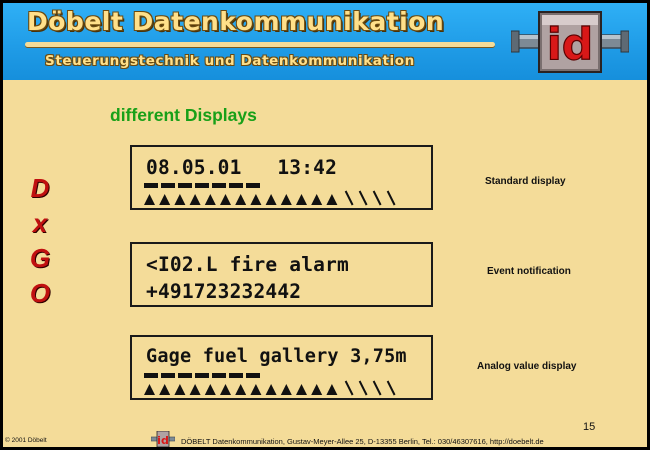 This screenshot has height=450, width=650. I want to click on footer-logo-icon: id, so click(163, 439).